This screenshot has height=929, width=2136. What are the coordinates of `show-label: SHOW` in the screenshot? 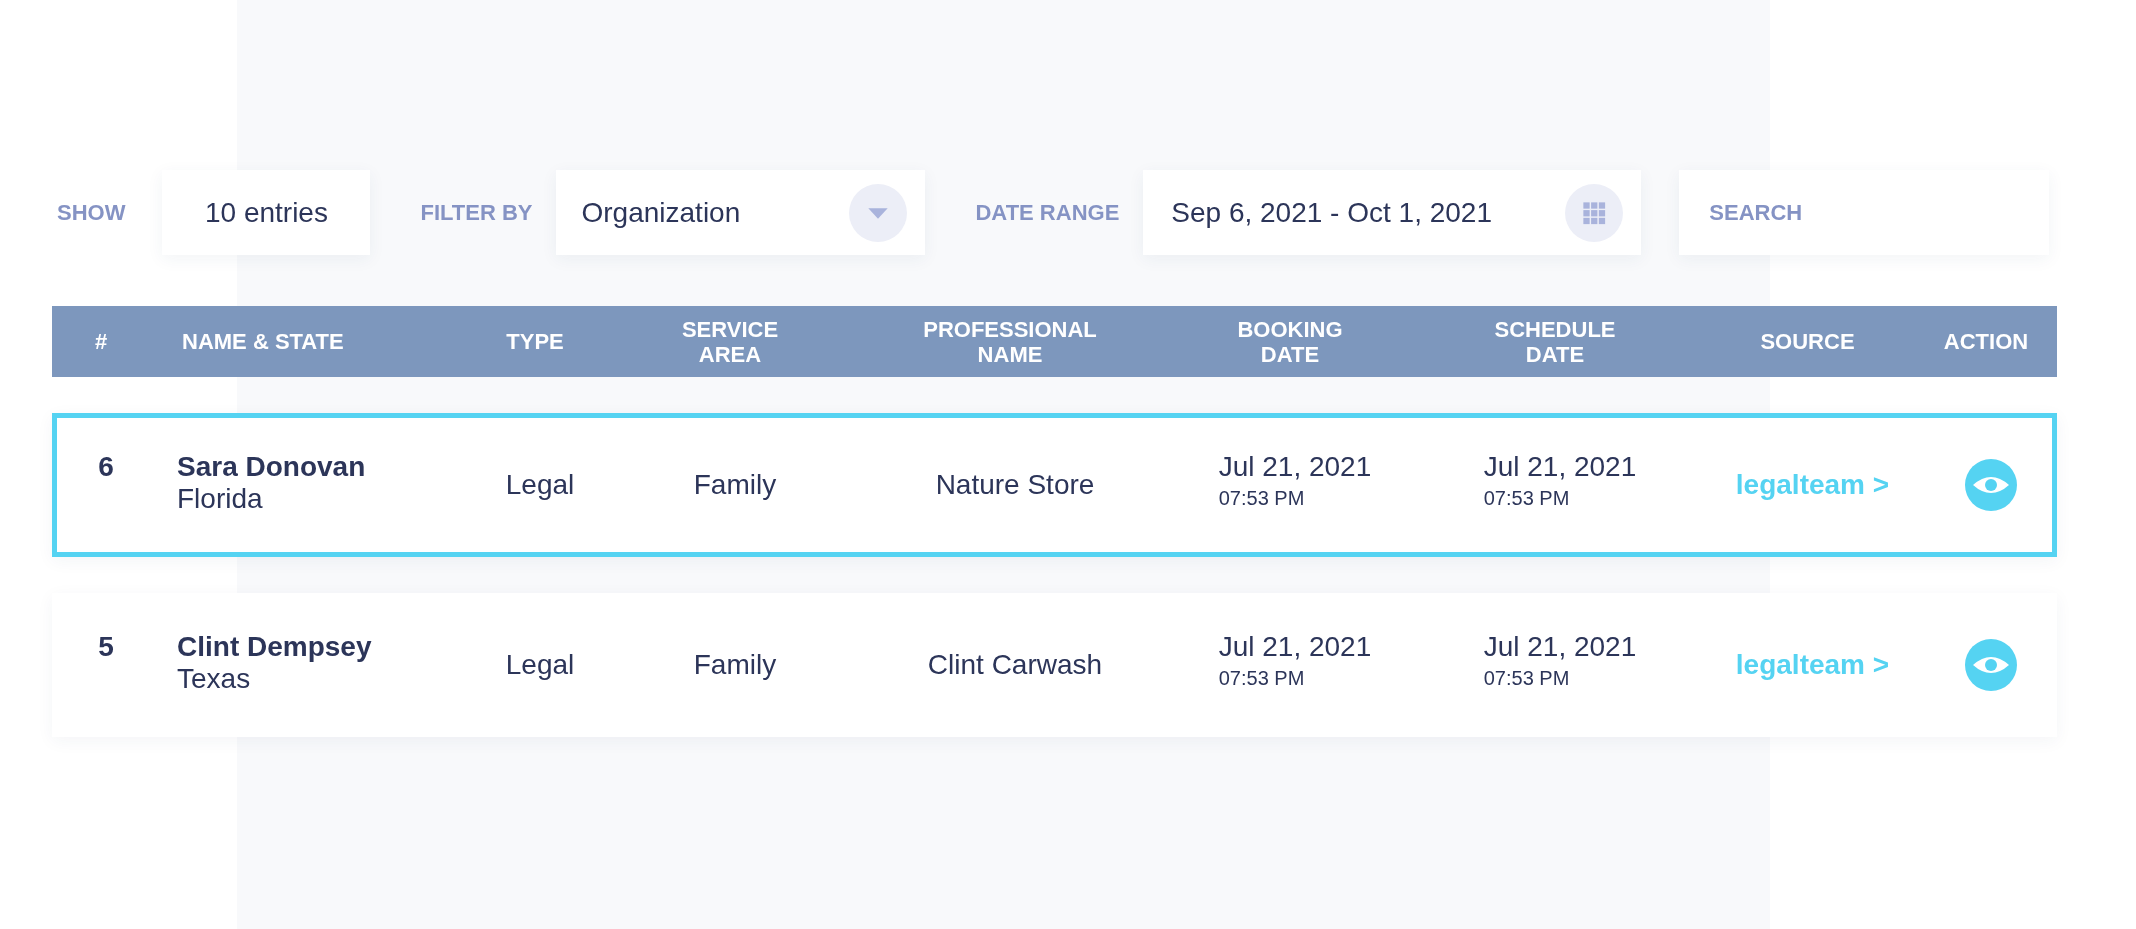 It's located at (91, 212).